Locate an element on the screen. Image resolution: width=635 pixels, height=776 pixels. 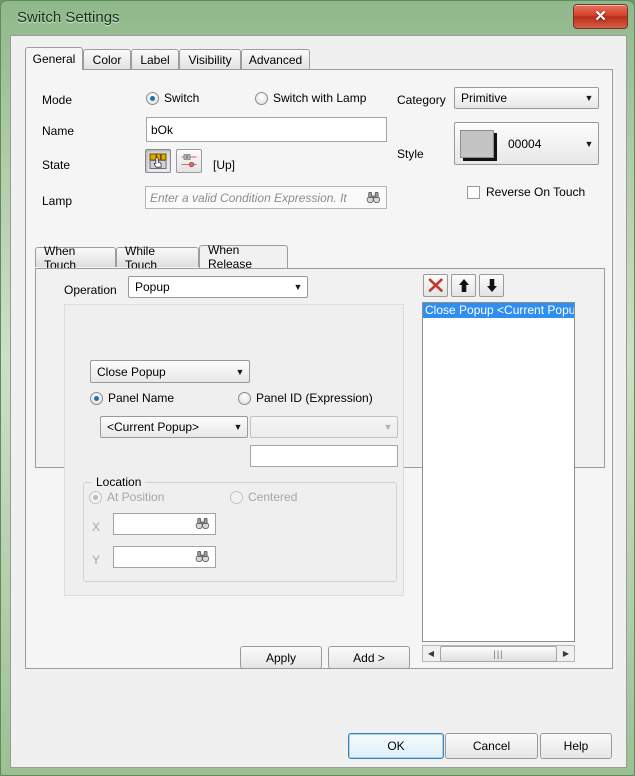
radio-panel-name-label: Panel Name is located at coordinates (141, 398).